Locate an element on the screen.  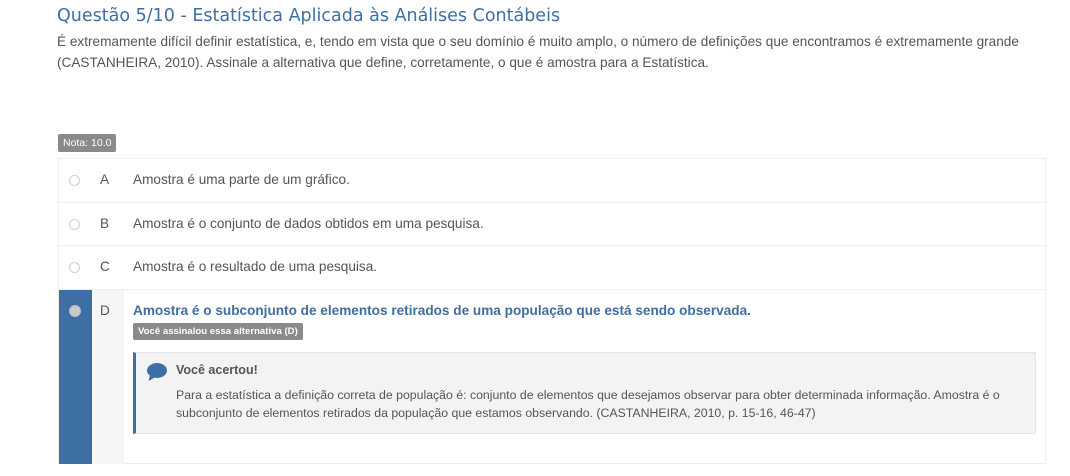
grade-badge: Nota: 10.0 is located at coordinates (87, 143).